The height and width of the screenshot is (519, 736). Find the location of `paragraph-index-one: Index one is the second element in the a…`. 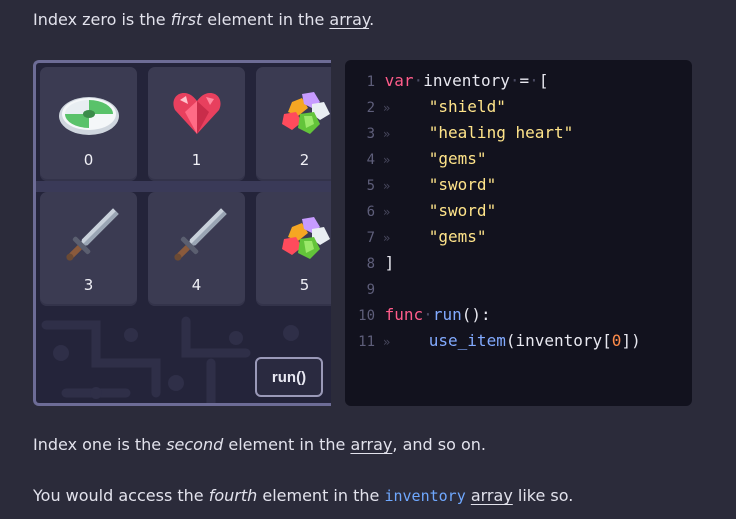

paragraph-index-one: Index one is the second element in the a… is located at coordinates (259, 445).